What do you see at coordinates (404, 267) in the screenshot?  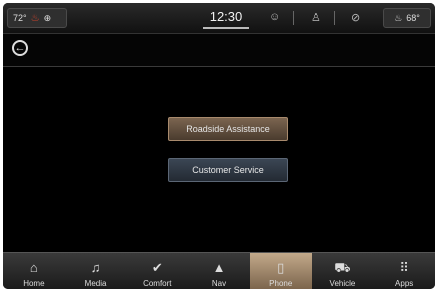 I see `apps-grid-icon: ⠿` at bounding box center [404, 267].